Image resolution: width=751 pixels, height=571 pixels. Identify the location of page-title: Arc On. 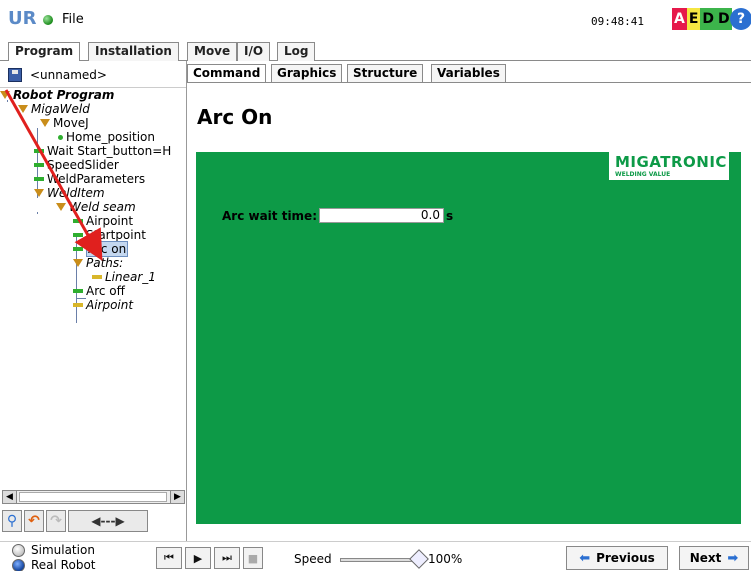
(235, 117).